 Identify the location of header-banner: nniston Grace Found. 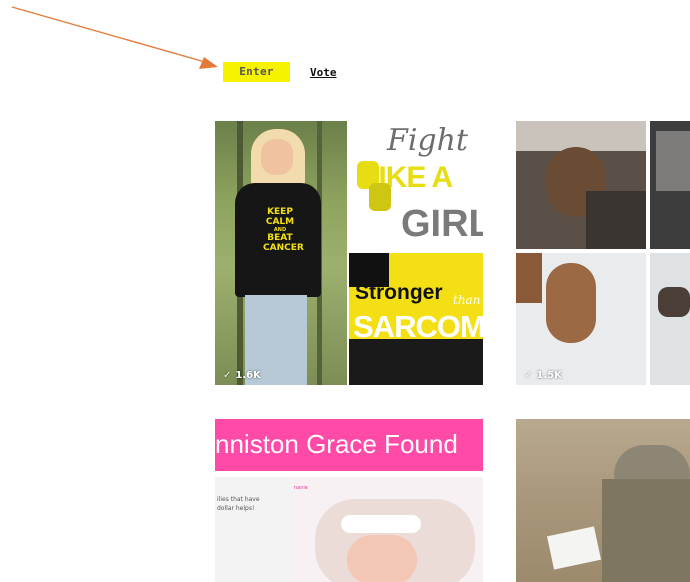
(349, 445).